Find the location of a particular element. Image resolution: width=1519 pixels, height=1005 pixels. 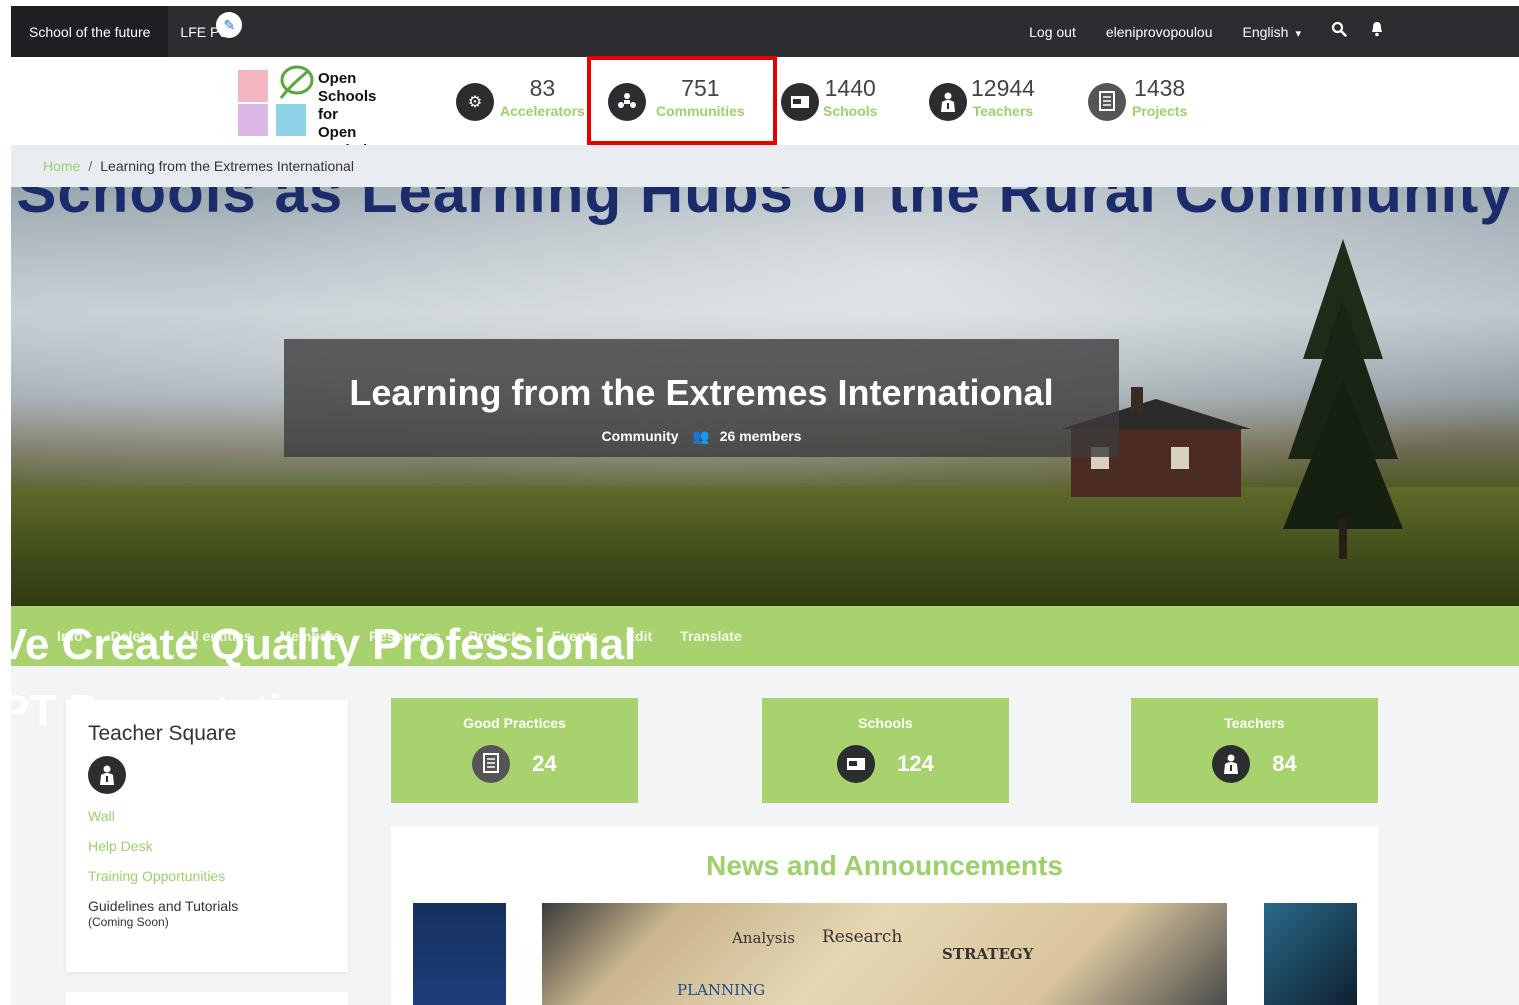

community-type: Community is located at coordinates (640, 436).